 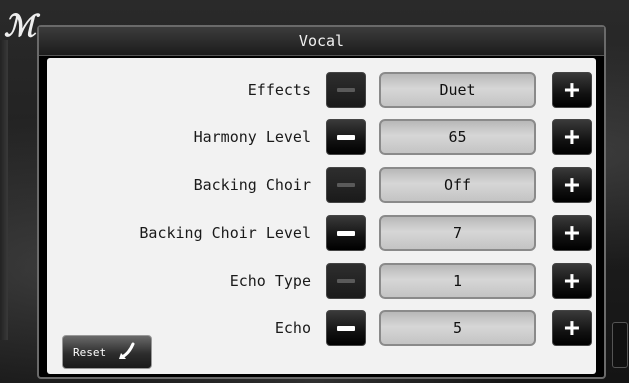 I want to click on background-side-button, so click(x=620, y=345).